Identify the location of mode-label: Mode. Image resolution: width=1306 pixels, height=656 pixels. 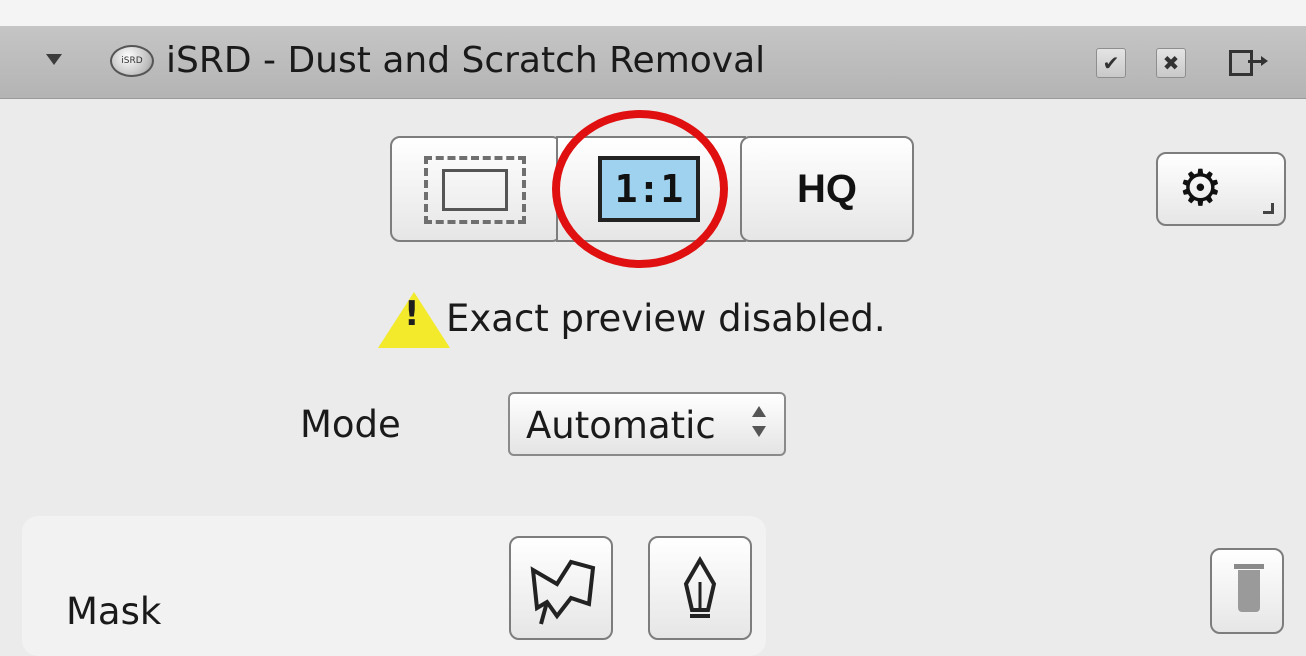
(350, 424).